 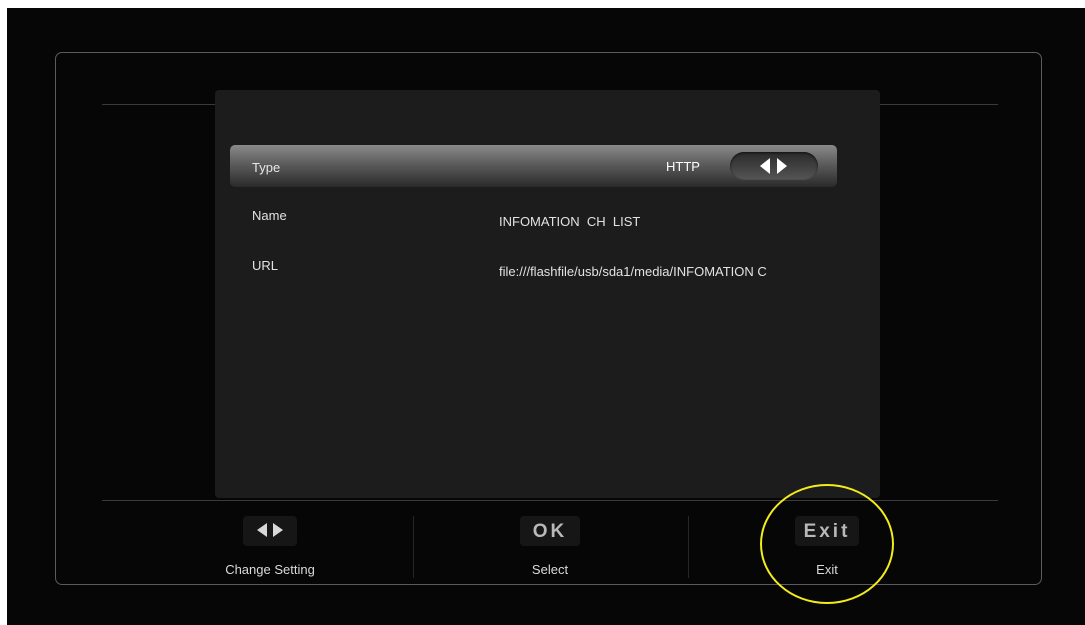 I want to click on type-label: Type, so click(x=266, y=167).